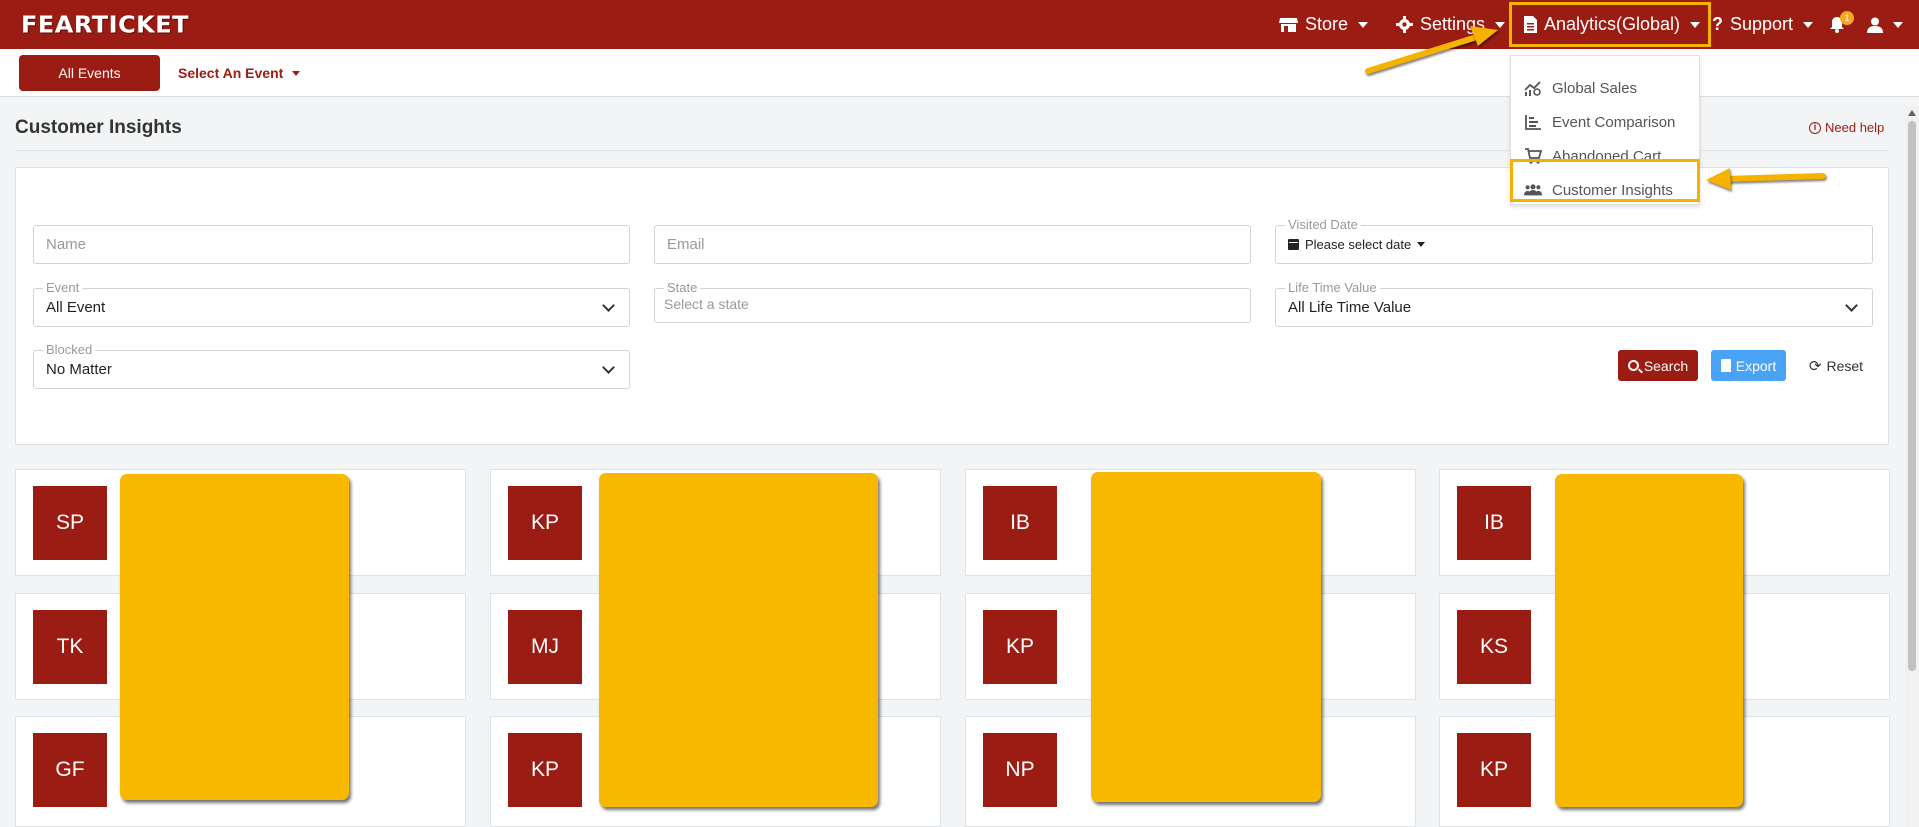 The width and height of the screenshot is (1919, 827). I want to click on nav-analytics-label: Analytics(Global), so click(1612, 24).